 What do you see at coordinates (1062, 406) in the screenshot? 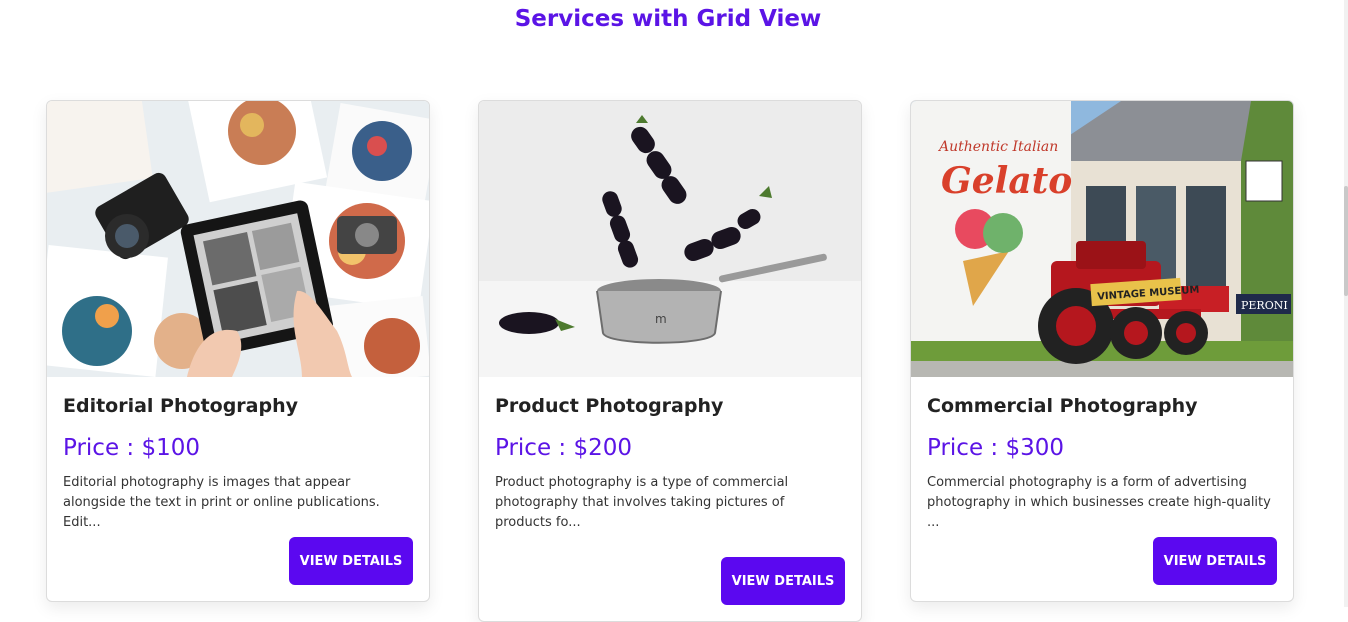
I see `card-title: Commercial Photography` at bounding box center [1062, 406].